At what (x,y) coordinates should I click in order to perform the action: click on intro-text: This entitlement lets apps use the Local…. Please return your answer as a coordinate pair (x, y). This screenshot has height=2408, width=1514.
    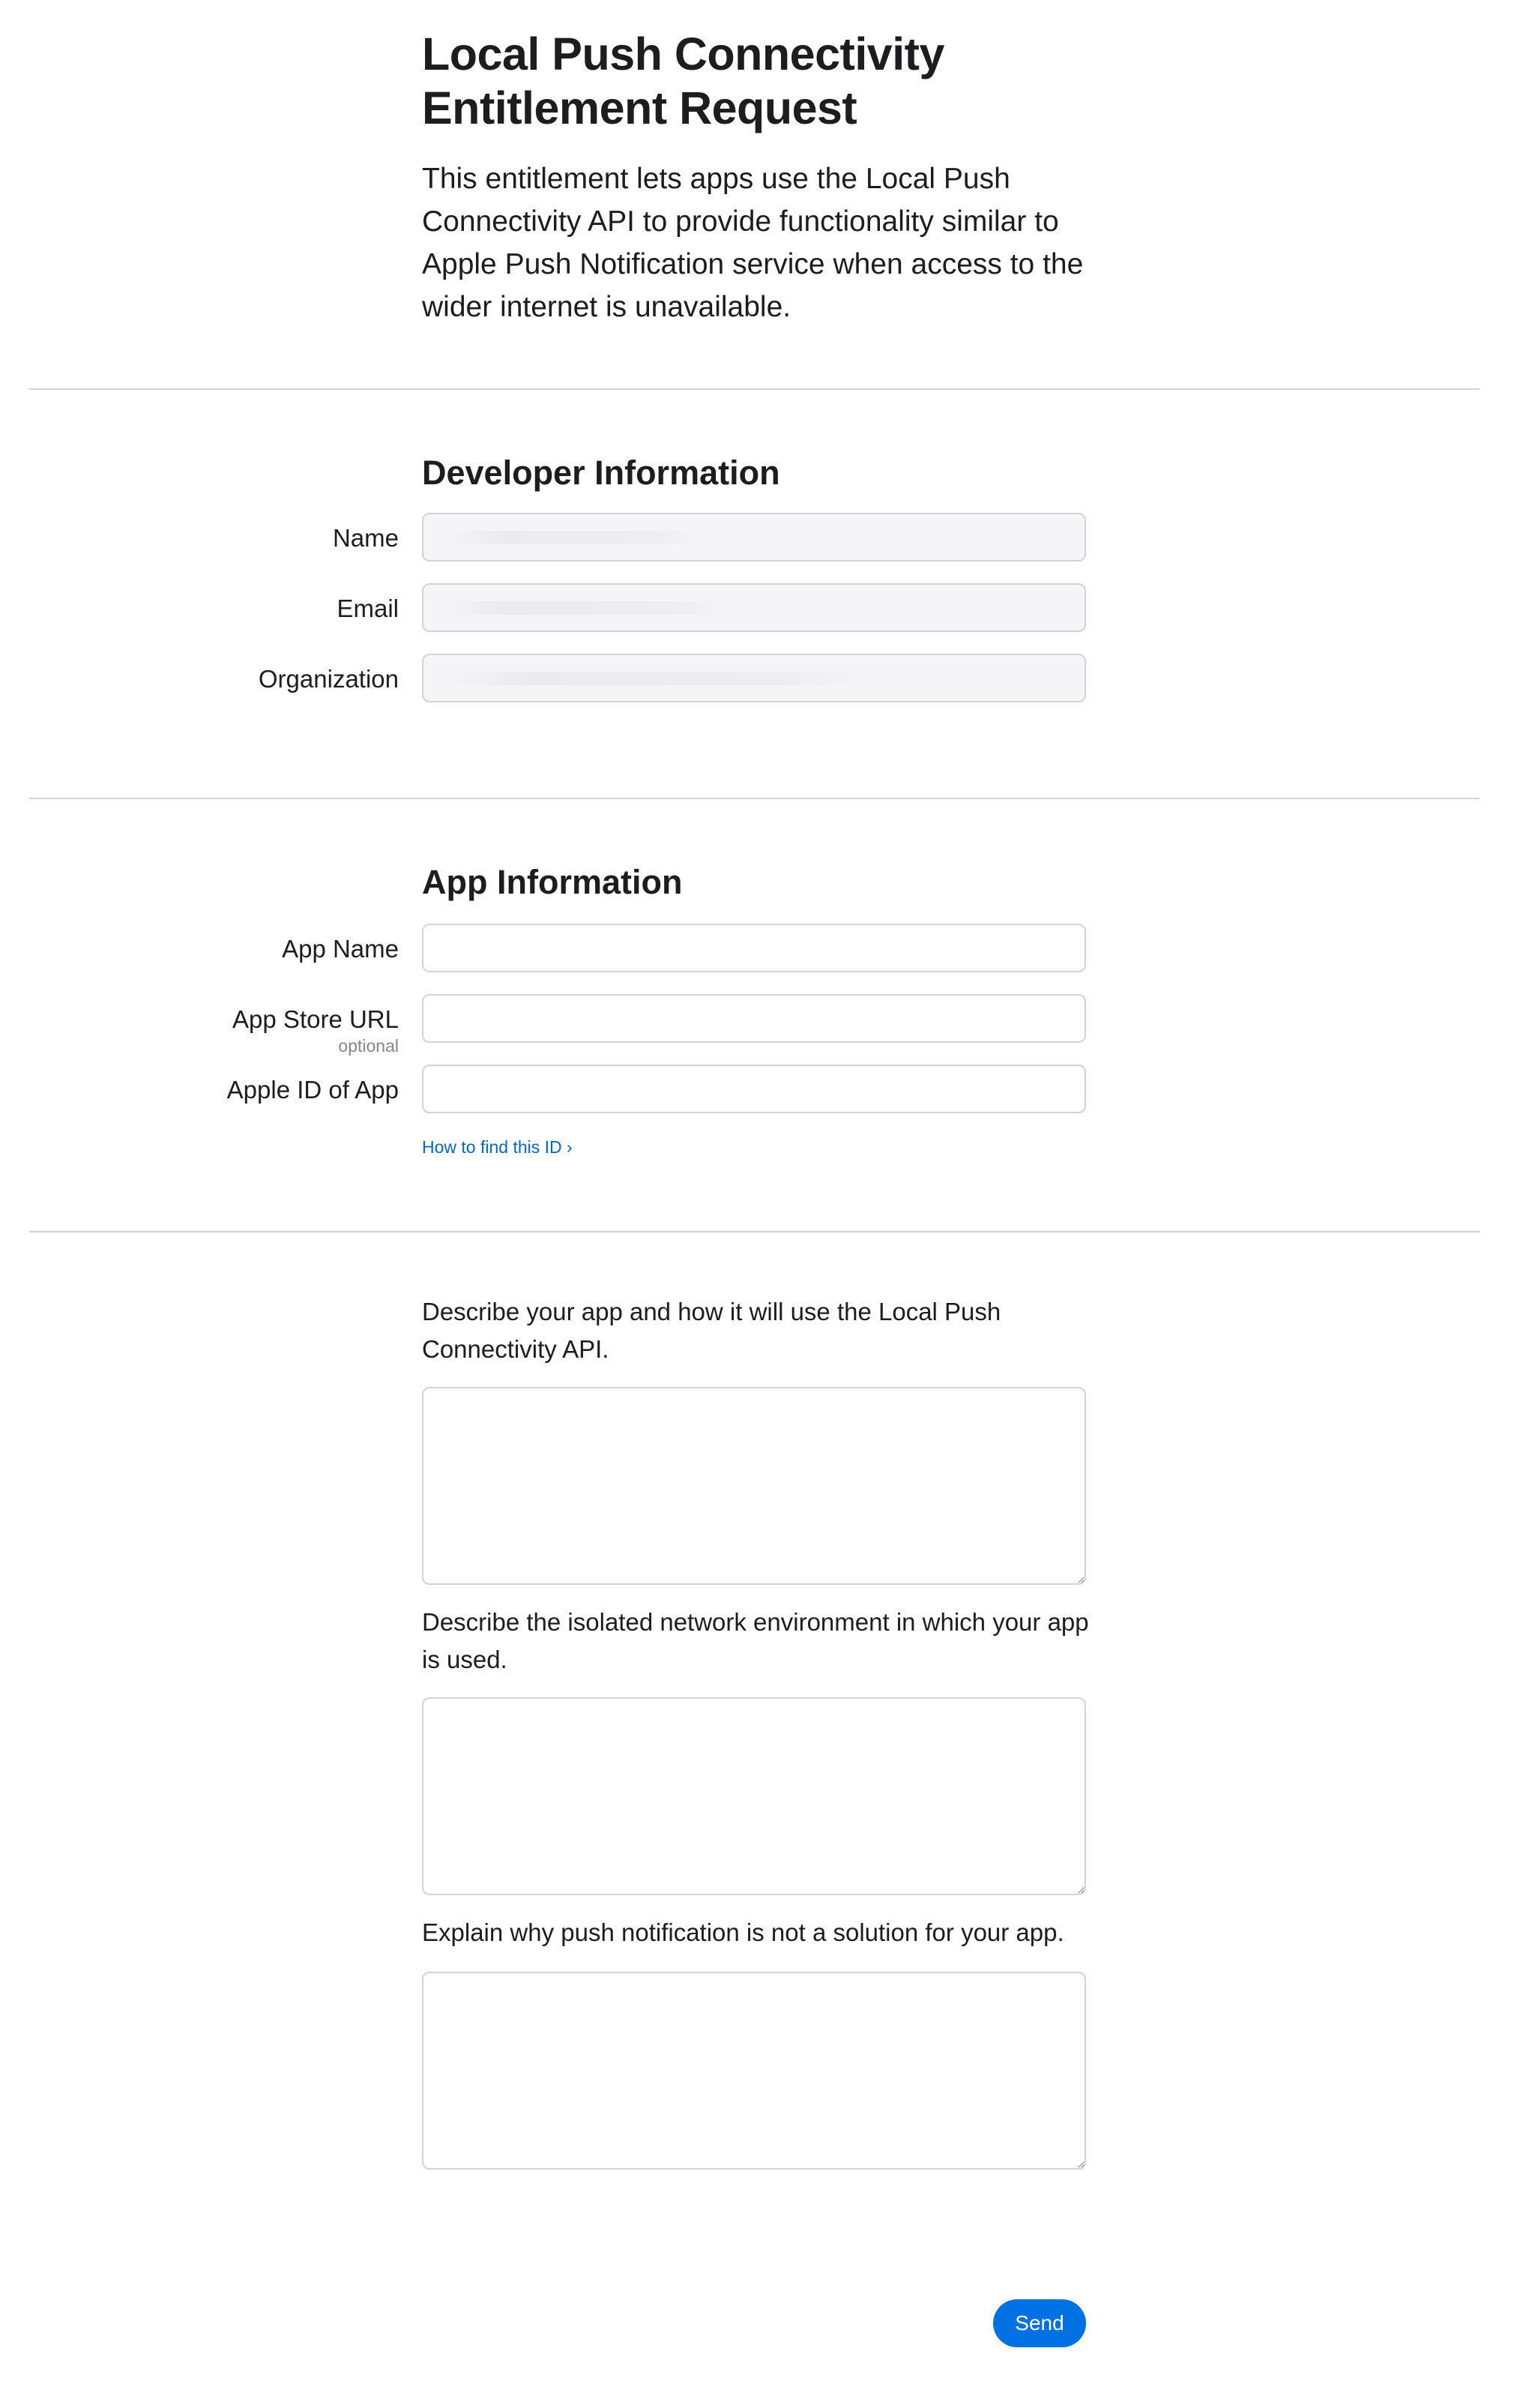
    Looking at the image, I should click on (753, 243).